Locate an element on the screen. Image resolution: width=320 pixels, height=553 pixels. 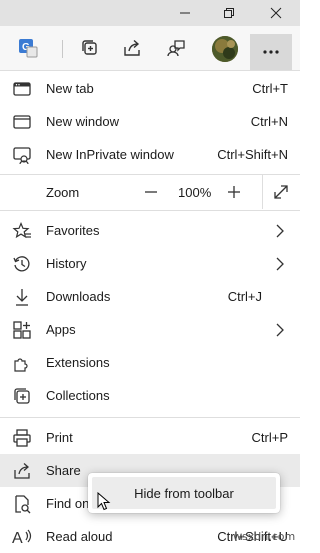
feedback-icon is located at coordinates (176, 48).